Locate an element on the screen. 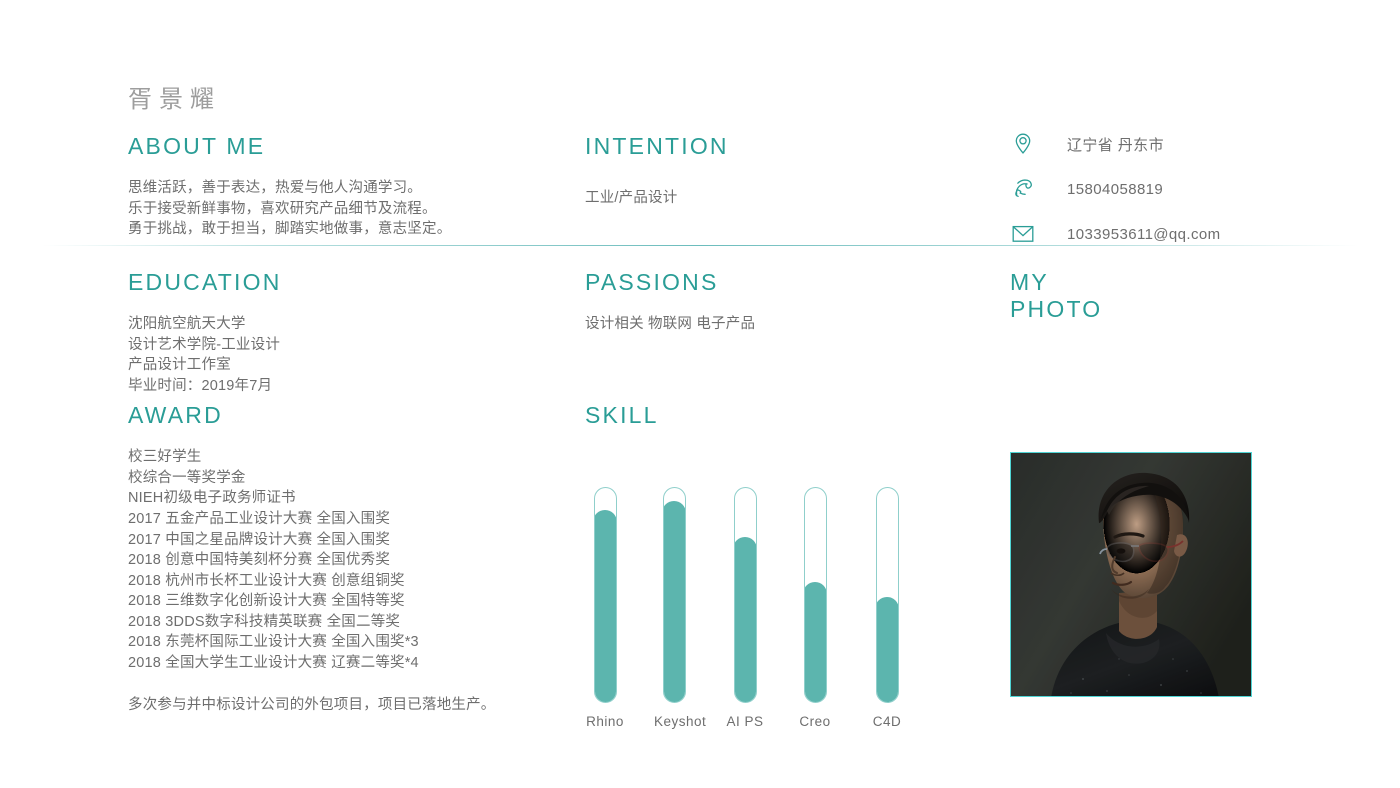  skill-label: Rhino is located at coordinates (605, 722).